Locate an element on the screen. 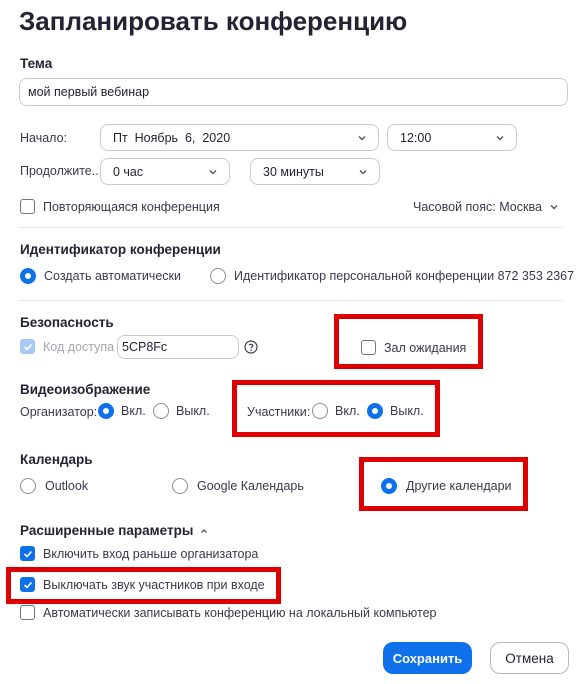 The image size is (582, 684). video-participants-on-option: Вкл. is located at coordinates (336, 411).